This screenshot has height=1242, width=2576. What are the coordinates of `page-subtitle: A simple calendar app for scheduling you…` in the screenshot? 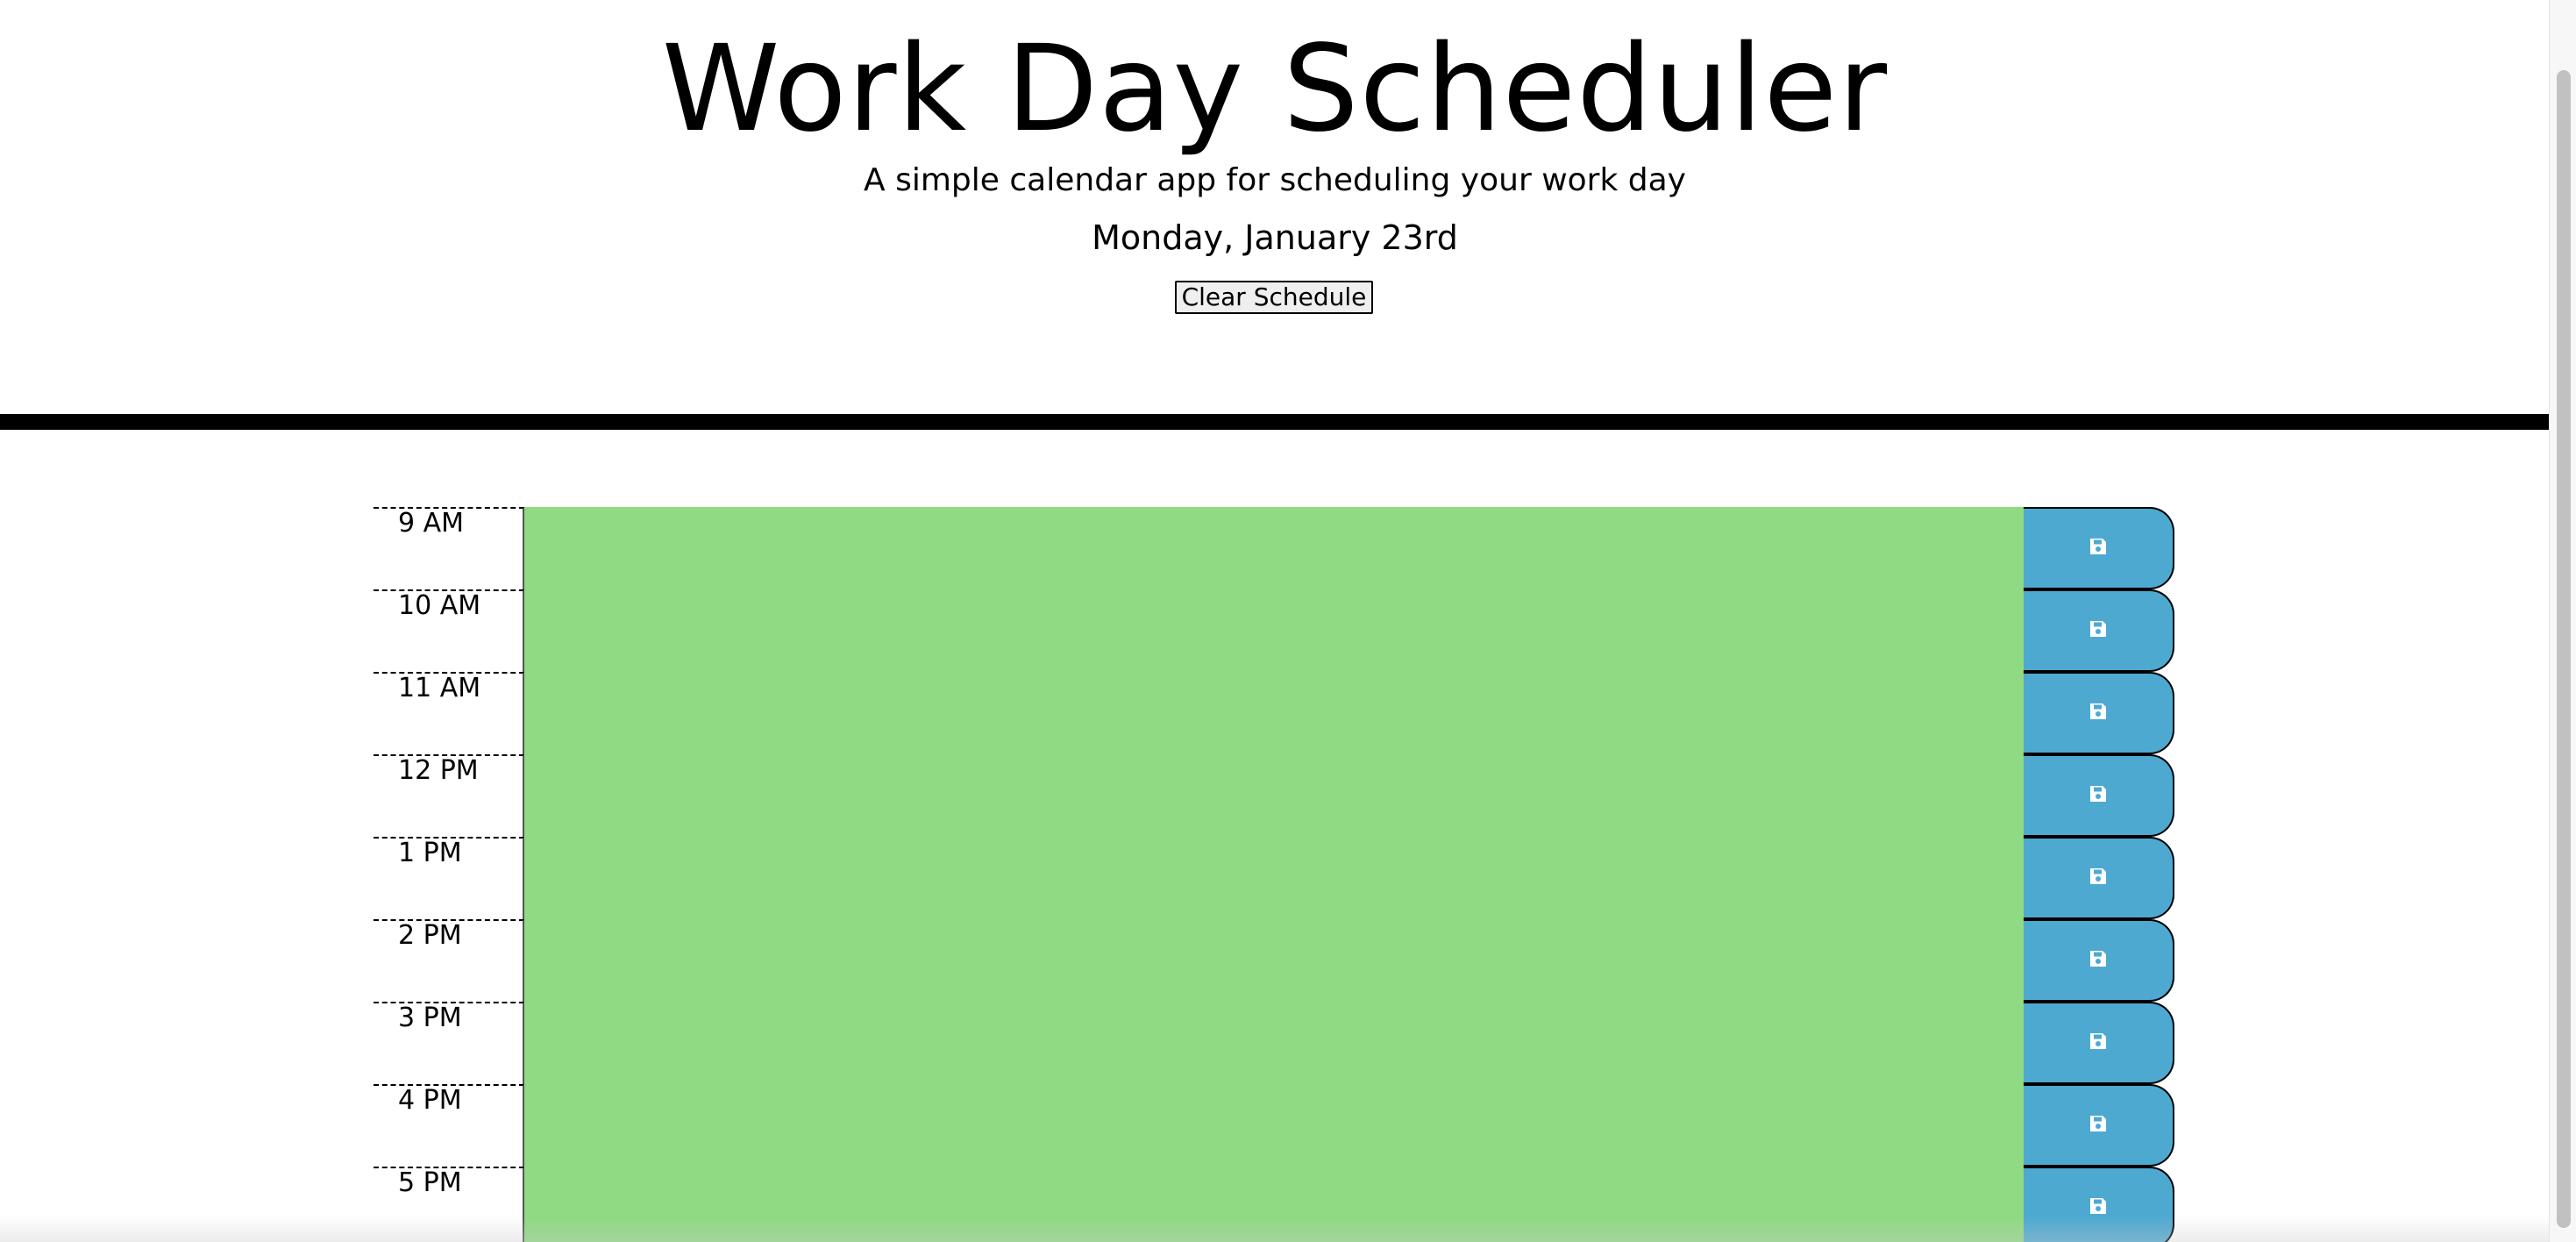 It's located at (1275, 180).